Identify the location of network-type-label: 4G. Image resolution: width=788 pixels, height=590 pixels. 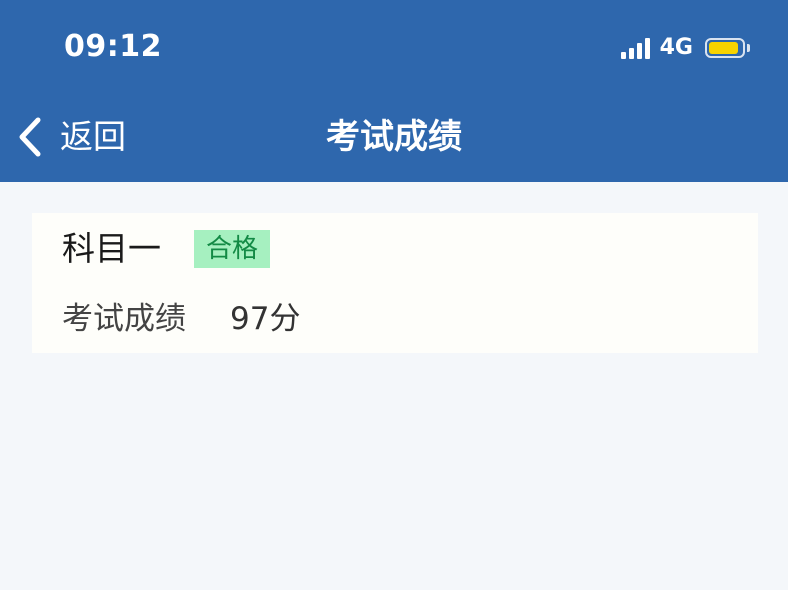
(676, 47).